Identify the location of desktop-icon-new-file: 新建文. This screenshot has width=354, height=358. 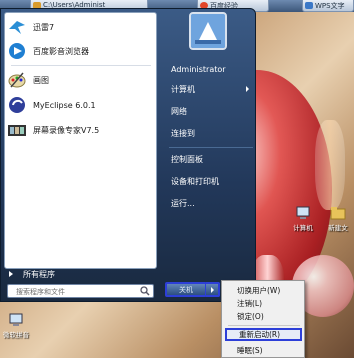
(338, 218).